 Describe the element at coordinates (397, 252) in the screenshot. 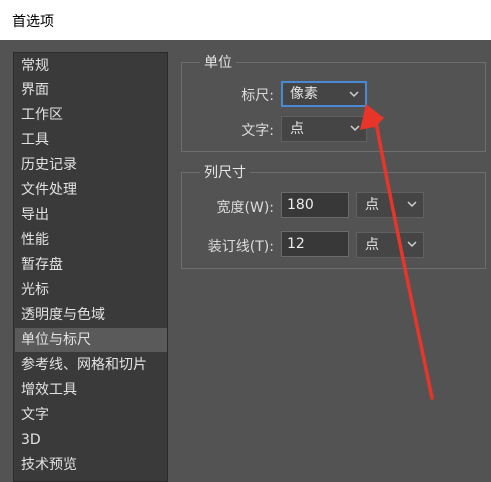

I see `annotation-arrow` at that location.